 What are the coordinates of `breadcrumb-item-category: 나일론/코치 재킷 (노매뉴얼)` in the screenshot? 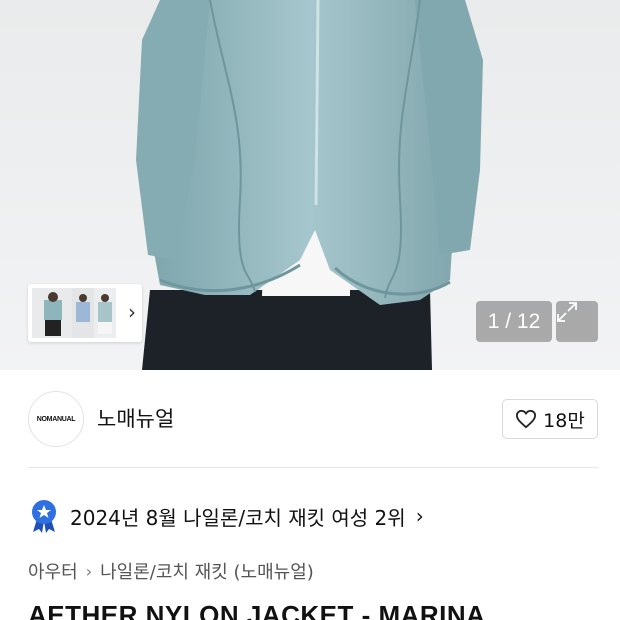 It's located at (207, 571).